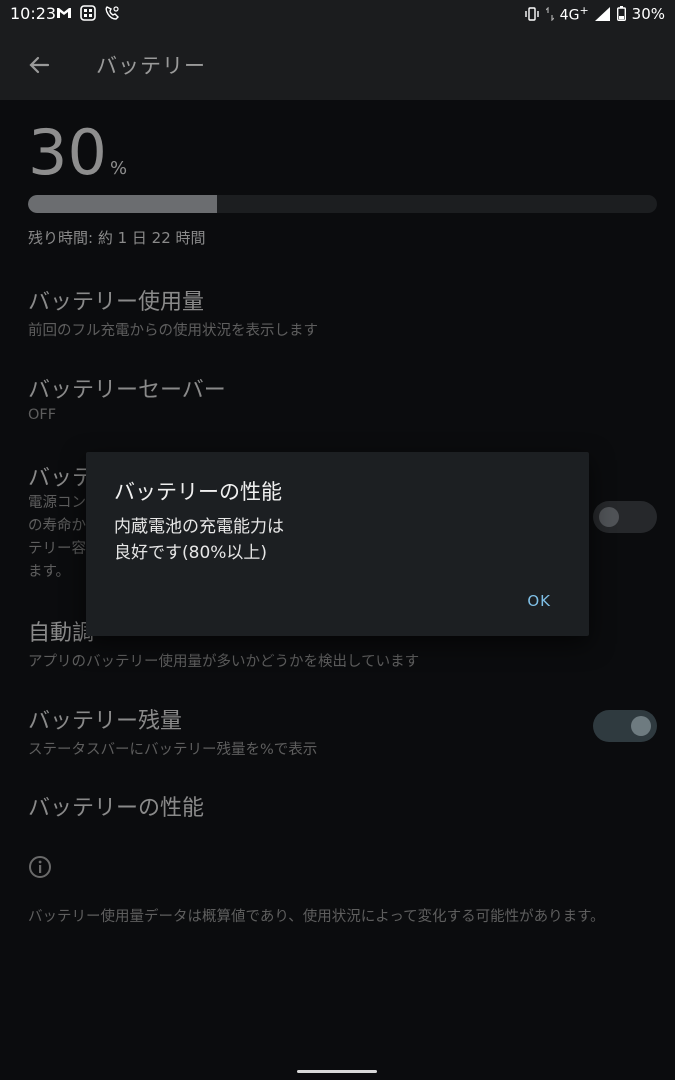 The width and height of the screenshot is (675, 1080). What do you see at coordinates (151, 66) in the screenshot?
I see `page-title: バッテリー` at bounding box center [151, 66].